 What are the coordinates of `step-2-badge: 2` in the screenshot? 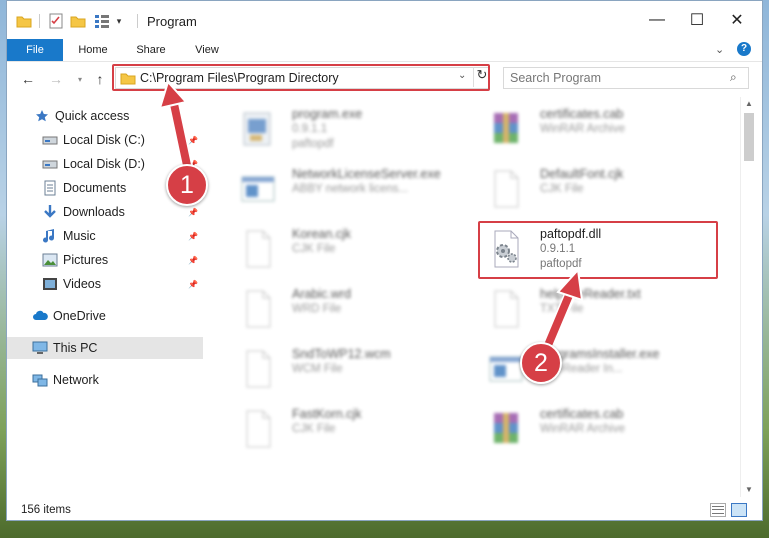 It's located at (541, 363).